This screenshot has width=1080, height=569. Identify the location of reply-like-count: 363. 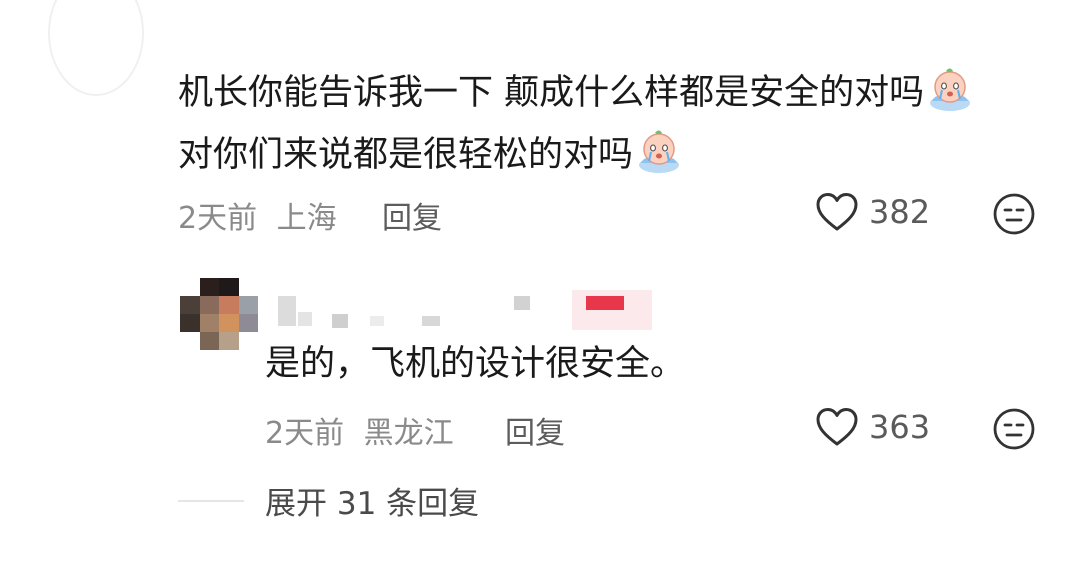
(900, 427).